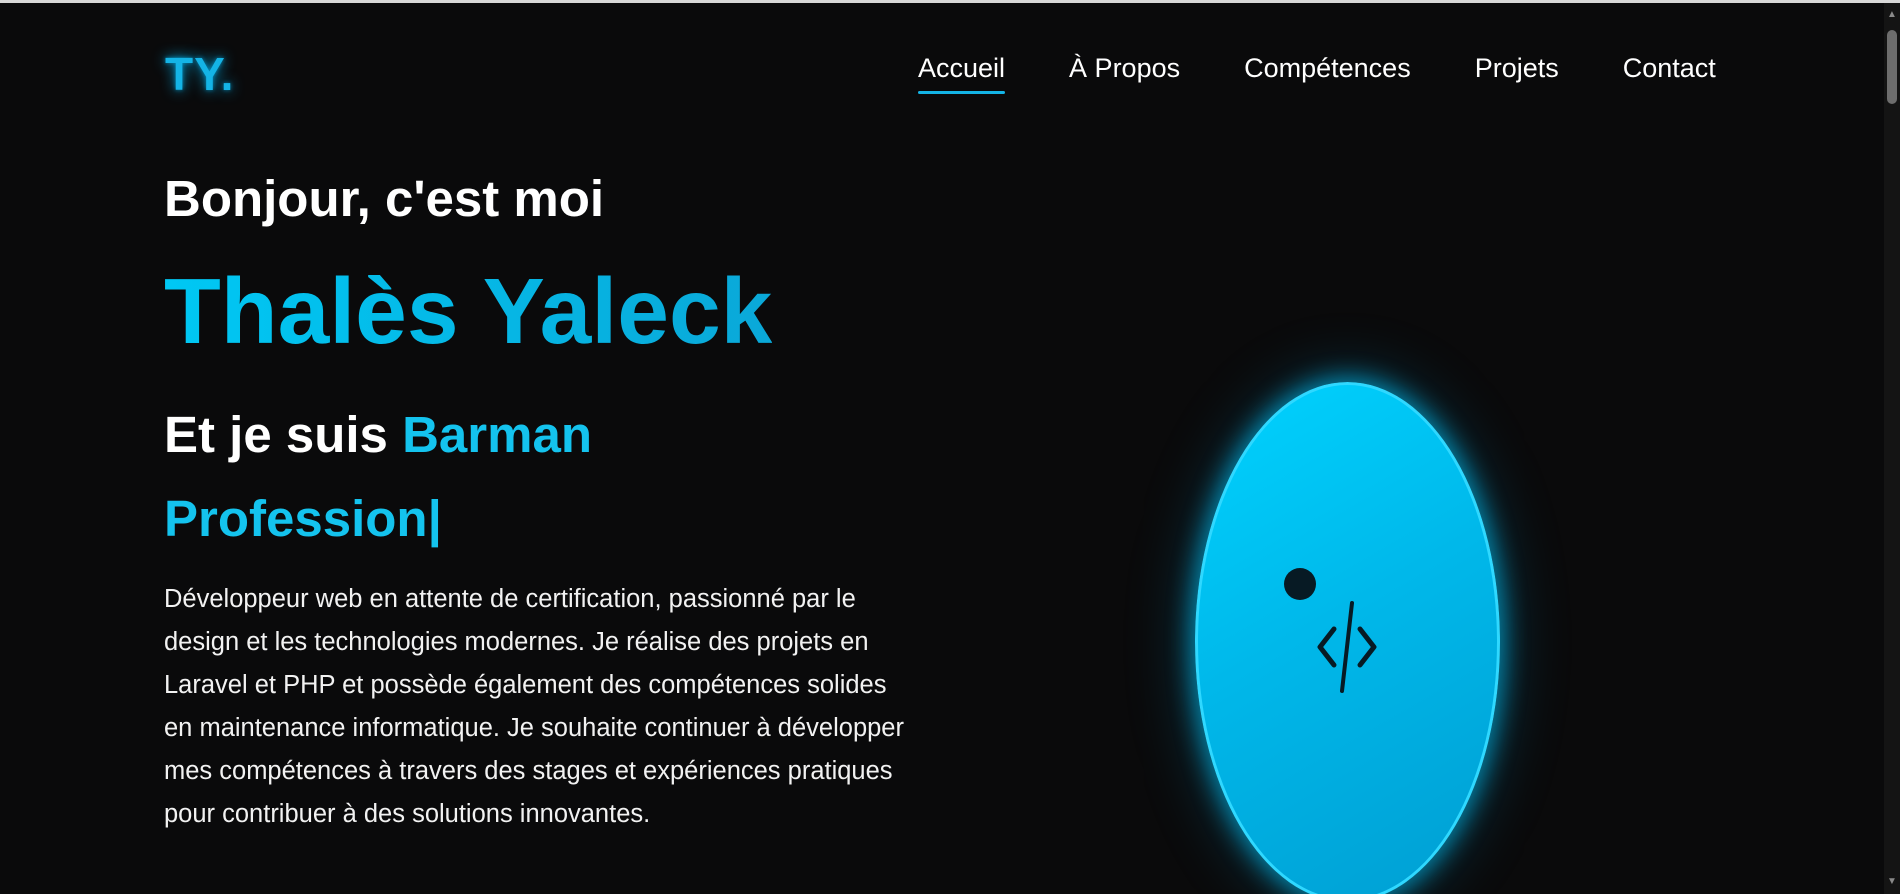  What do you see at coordinates (1669, 68) in the screenshot?
I see `nav-item-contact: Contact` at bounding box center [1669, 68].